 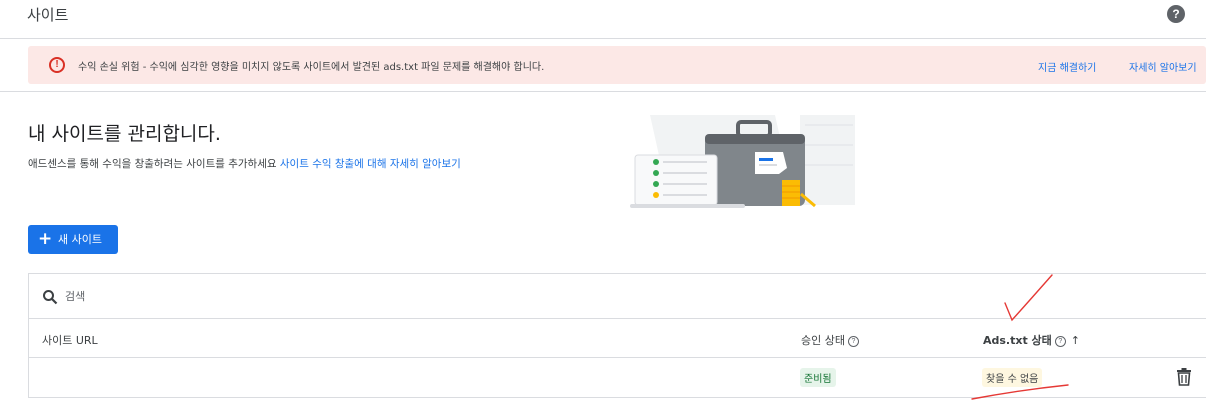 I want to click on error-icon: !, so click(x=57, y=65).